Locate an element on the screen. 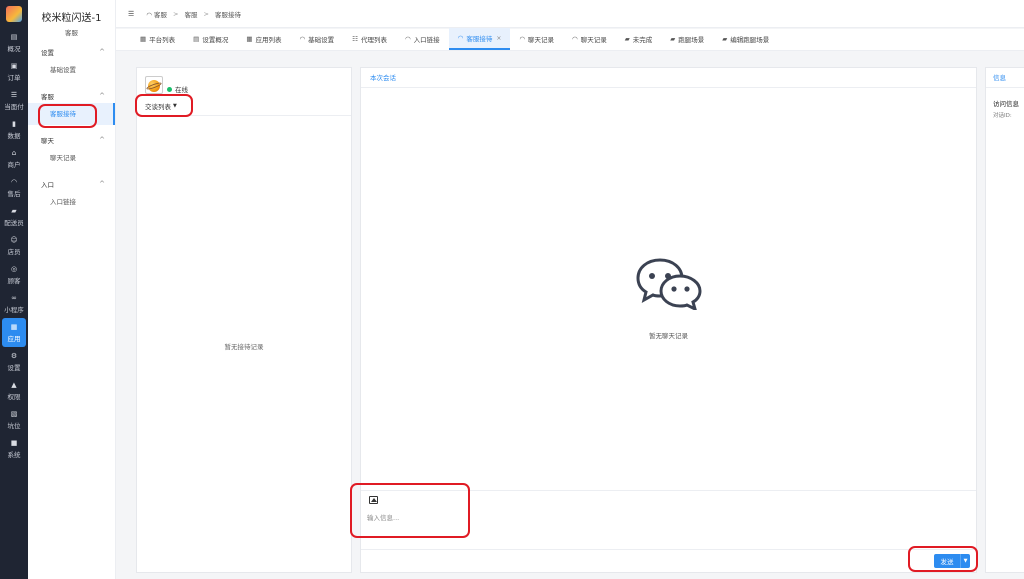  message-input is located at coordinates (517, 518).